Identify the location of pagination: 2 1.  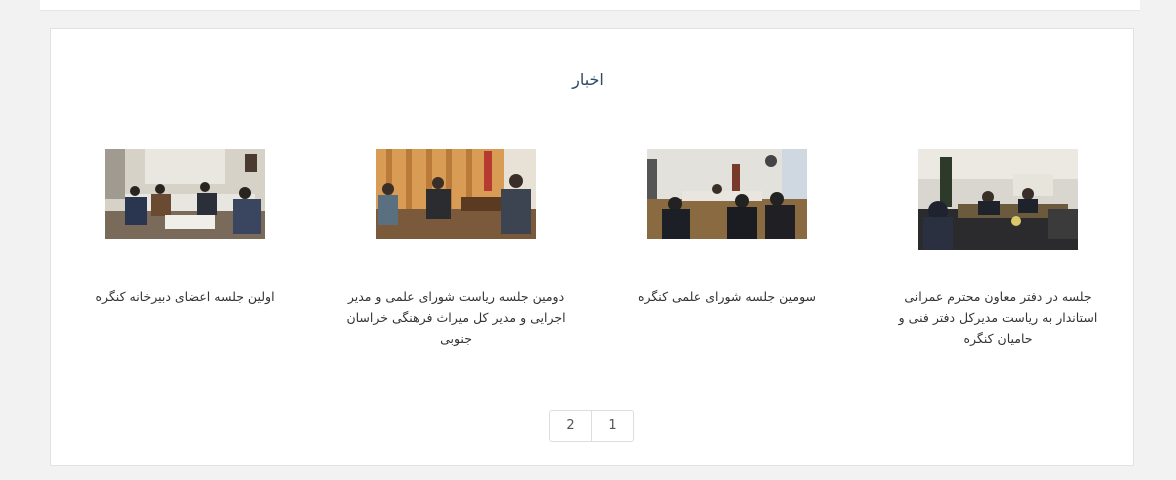
(591, 426).